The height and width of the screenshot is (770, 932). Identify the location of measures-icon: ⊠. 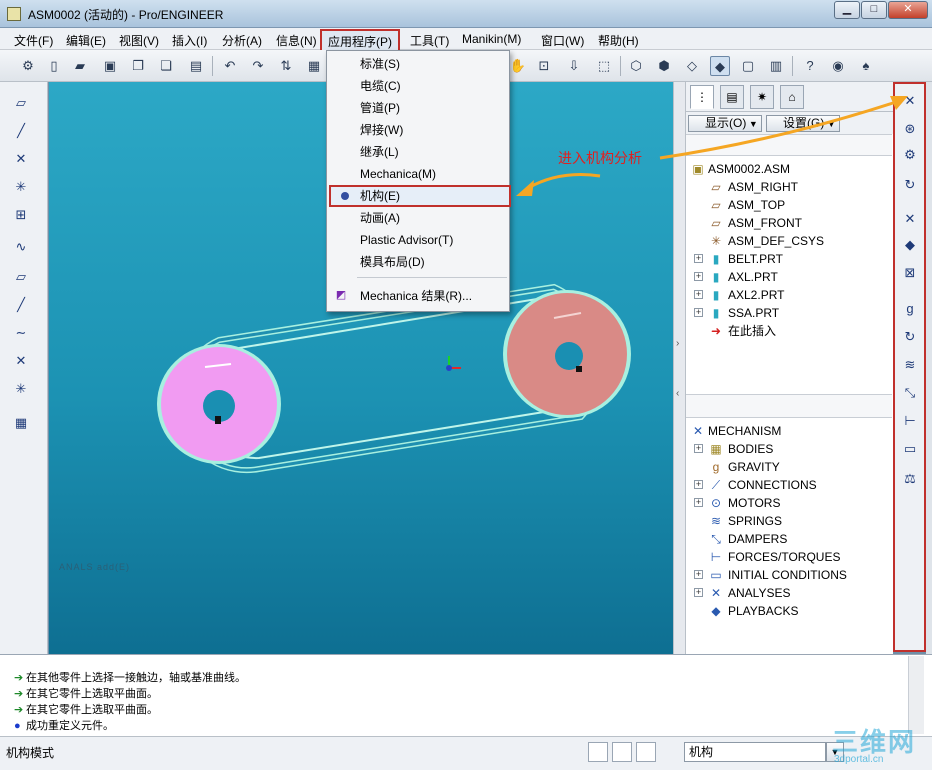
(910, 273).